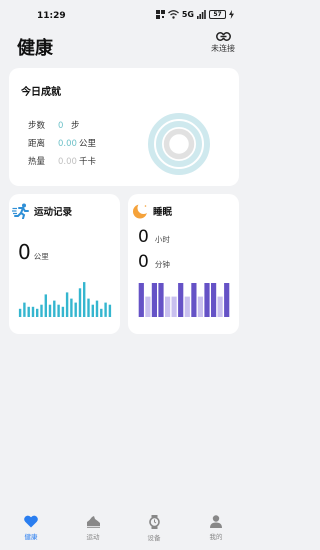 This screenshot has height=550, width=320. What do you see at coordinates (124, 15) in the screenshot?
I see `status-bar: 11:29 5G 57` at bounding box center [124, 15].